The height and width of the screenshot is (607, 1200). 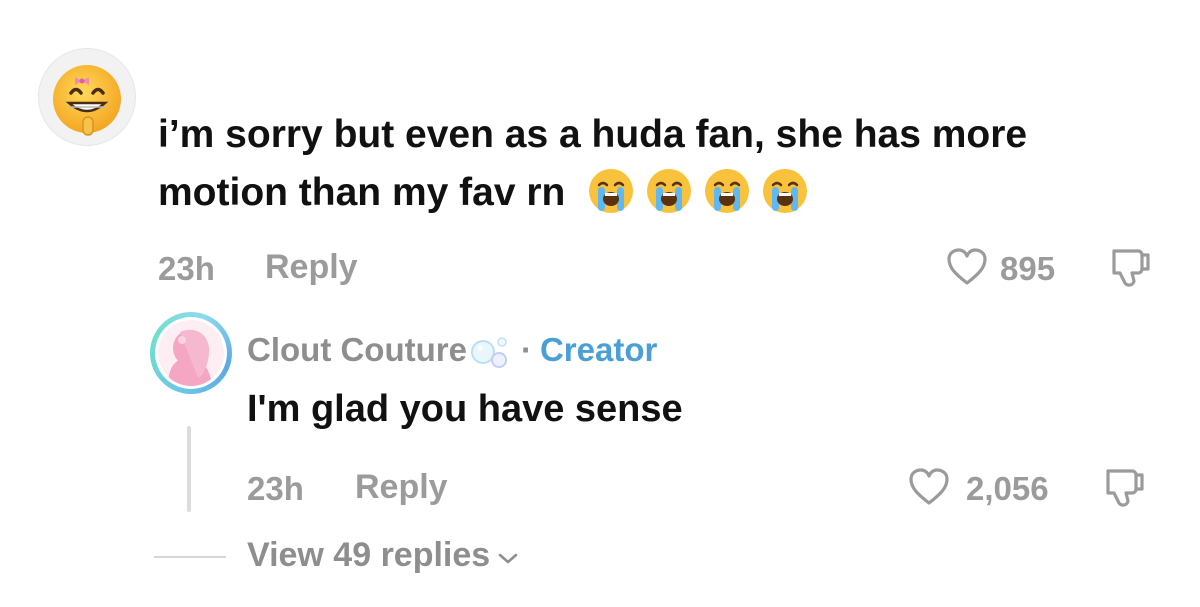 I want to click on reply-header: Clout Couture · Creator, so click(x=452, y=350).